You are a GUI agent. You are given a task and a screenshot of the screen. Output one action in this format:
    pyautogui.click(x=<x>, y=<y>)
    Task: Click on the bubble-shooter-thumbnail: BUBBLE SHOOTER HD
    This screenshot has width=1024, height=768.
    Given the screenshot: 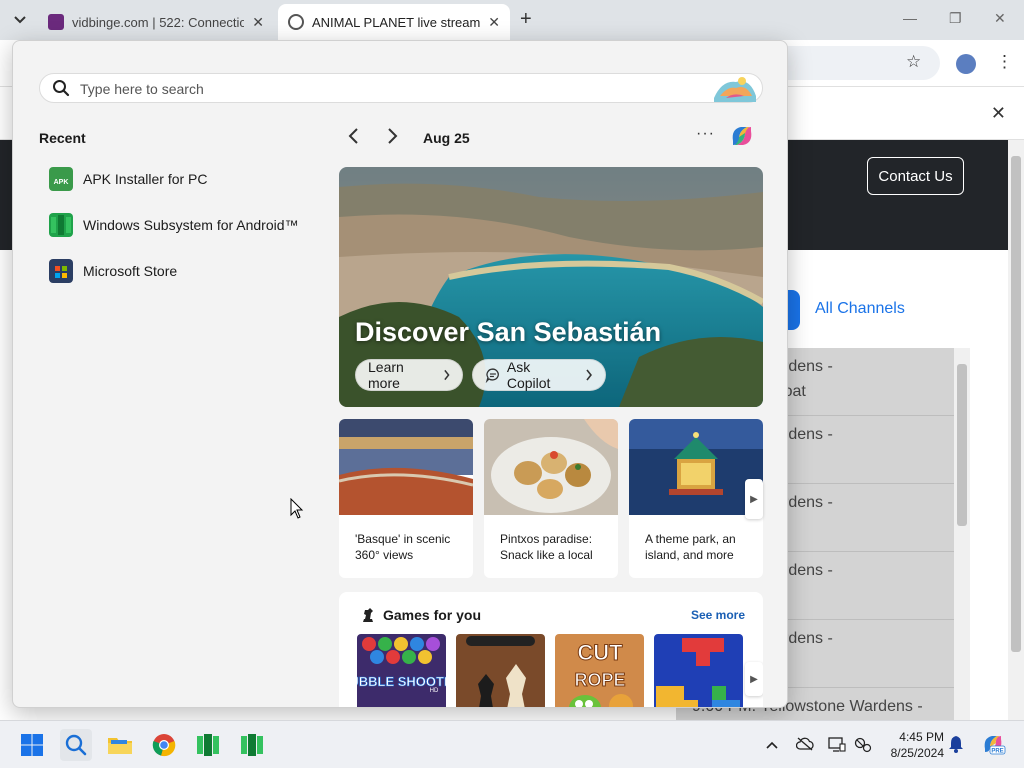 What is the action you would take?
    pyautogui.click(x=401, y=670)
    